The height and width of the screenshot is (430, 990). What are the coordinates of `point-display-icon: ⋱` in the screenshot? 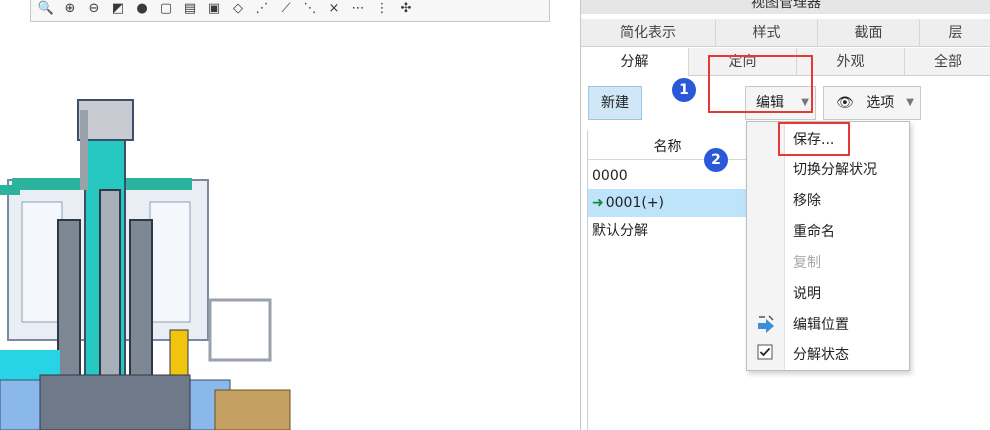 It's located at (310, 9).